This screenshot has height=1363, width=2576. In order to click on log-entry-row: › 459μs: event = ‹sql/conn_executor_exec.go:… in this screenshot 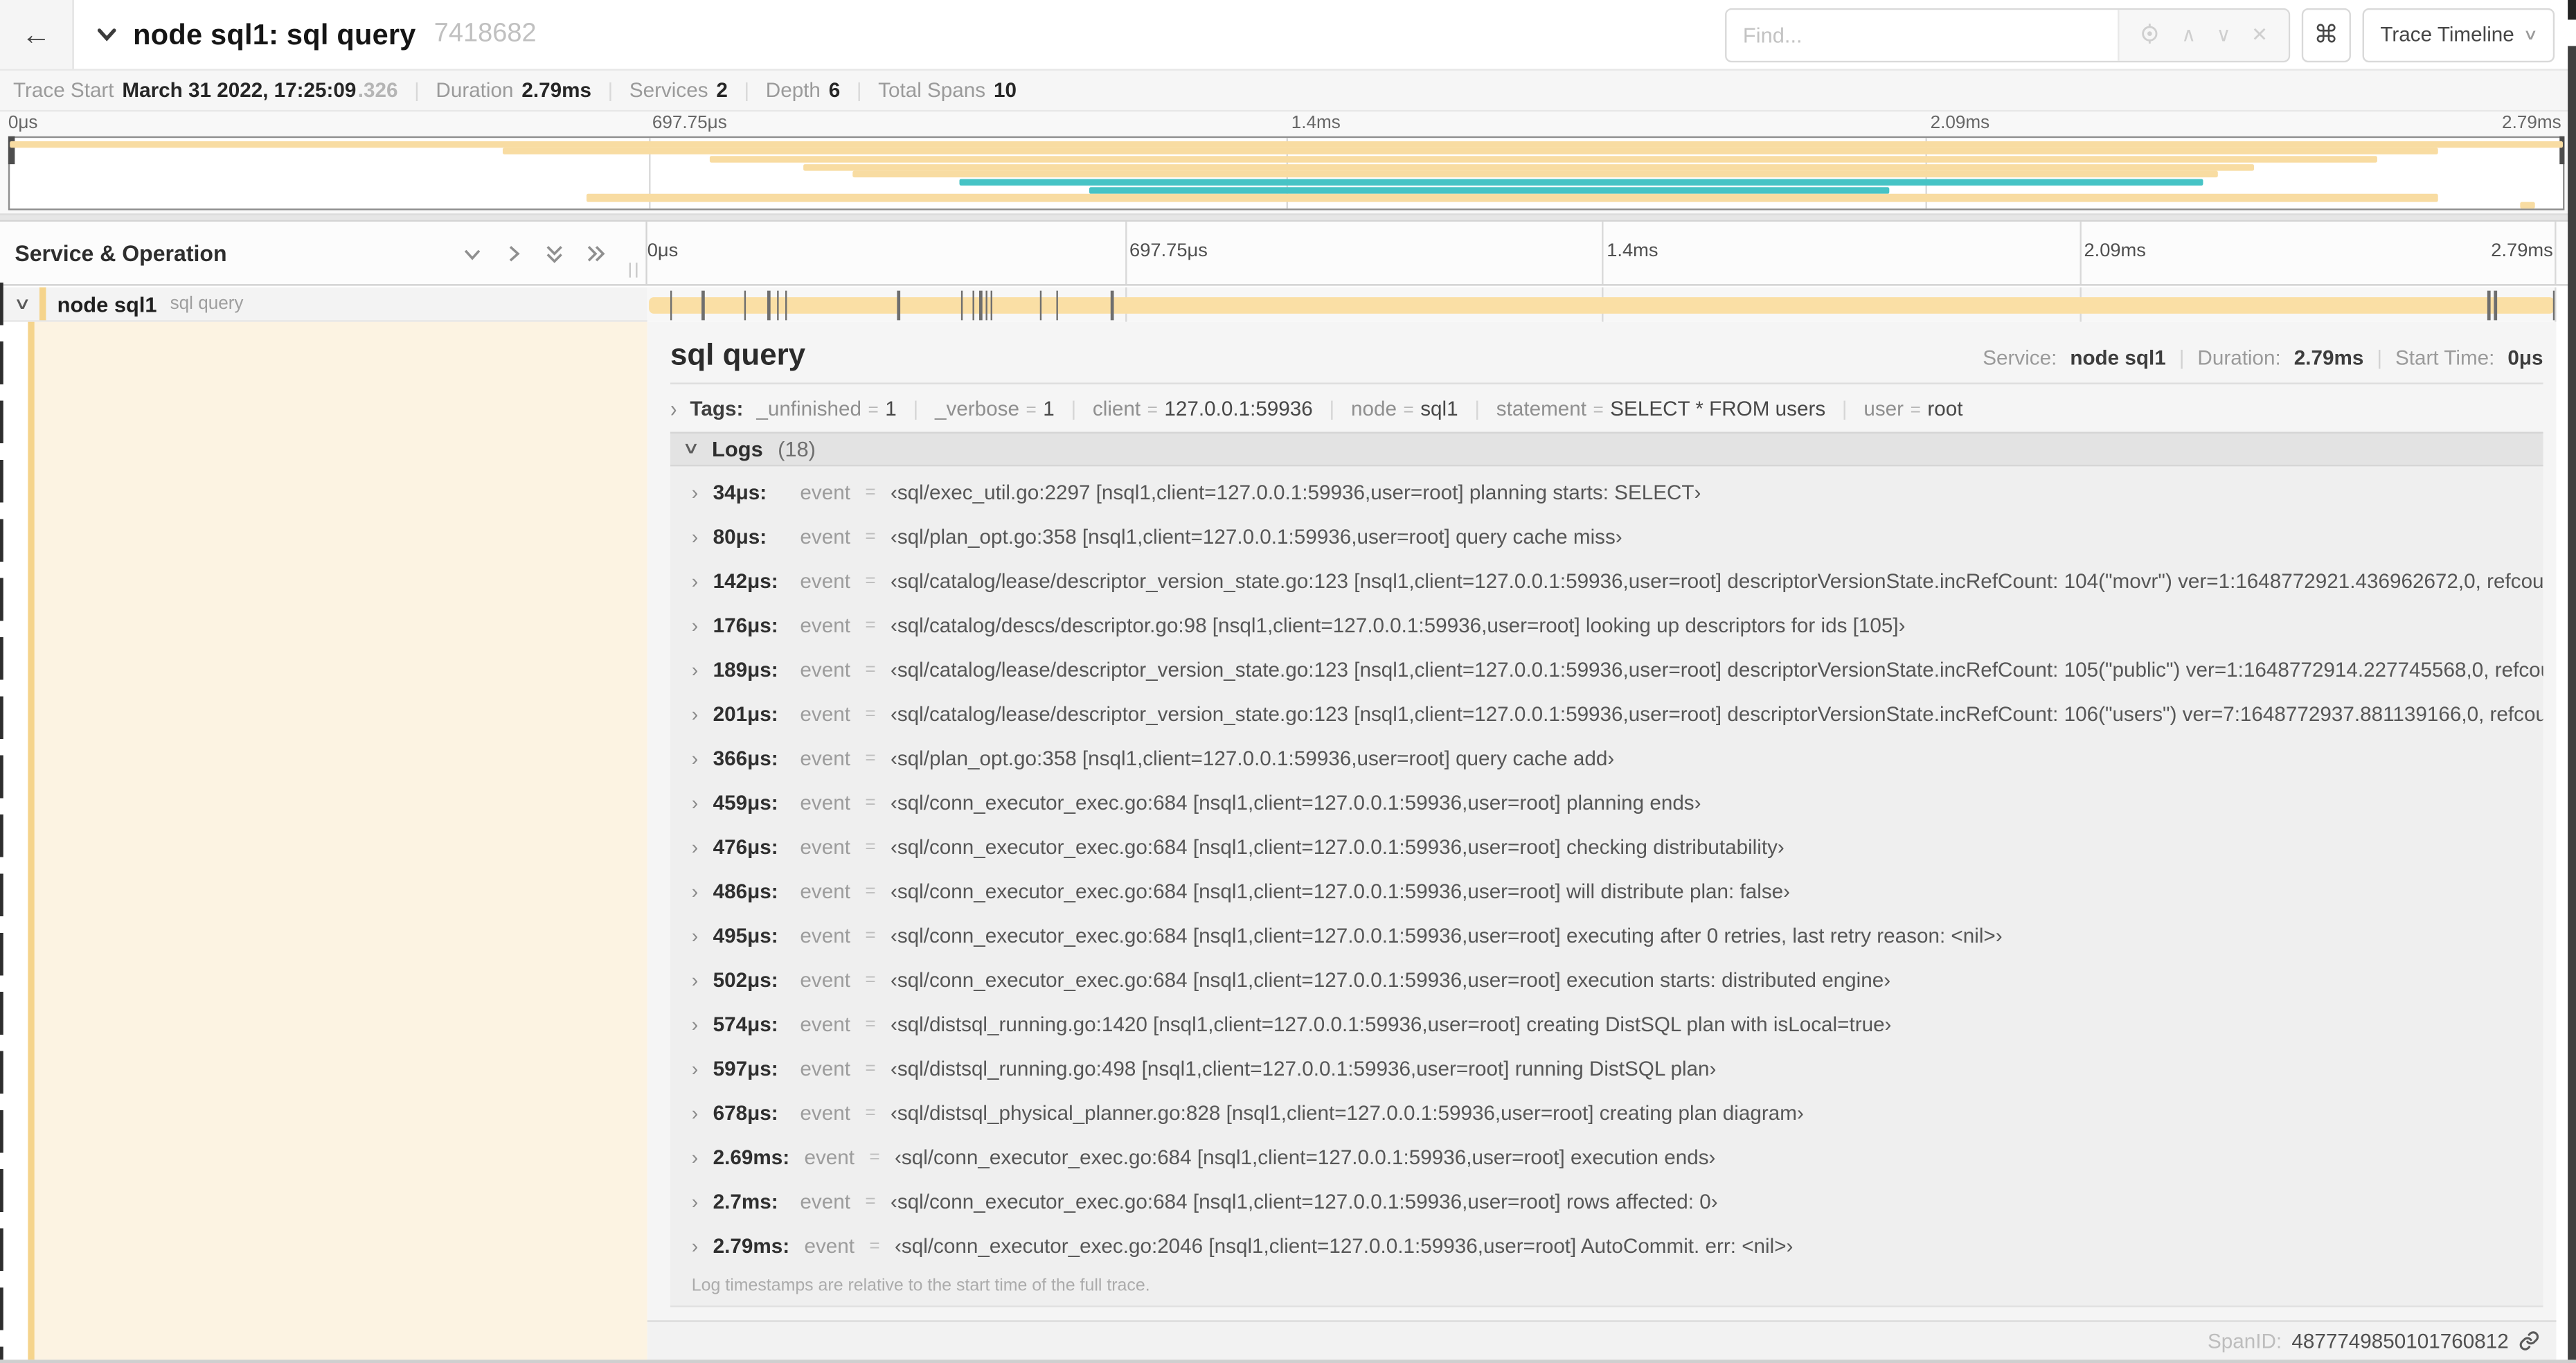, I will do `click(1606, 802)`.